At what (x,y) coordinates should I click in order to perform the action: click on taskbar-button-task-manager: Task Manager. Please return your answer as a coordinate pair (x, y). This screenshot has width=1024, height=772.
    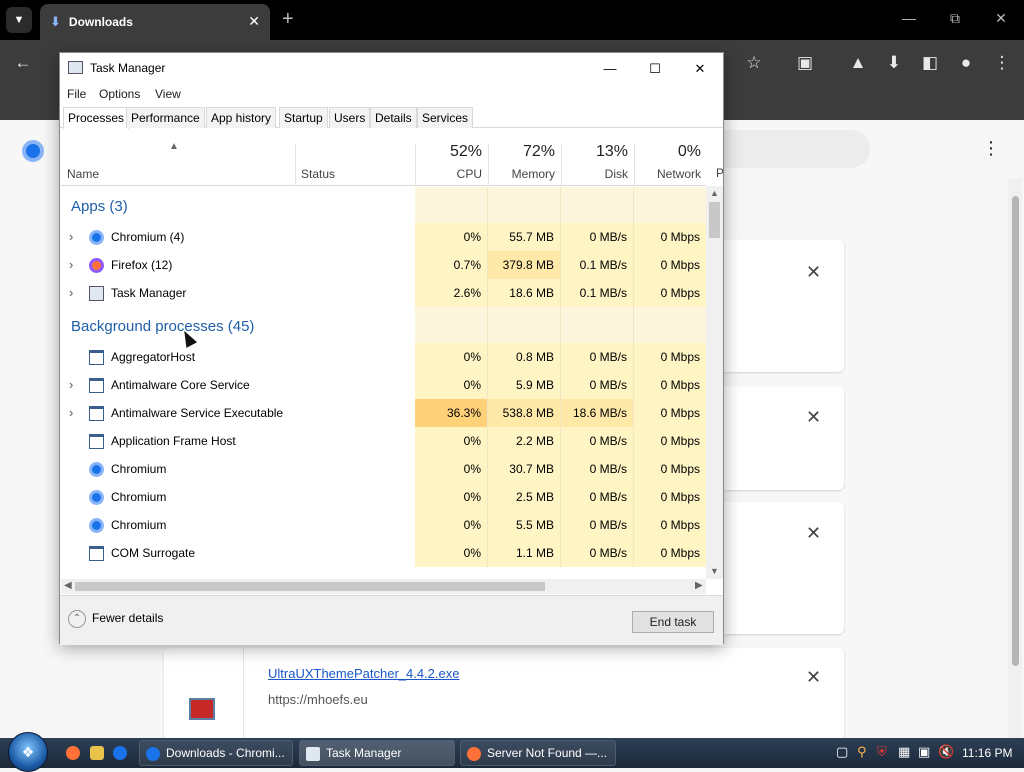
    Looking at the image, I should click on (377, 753).